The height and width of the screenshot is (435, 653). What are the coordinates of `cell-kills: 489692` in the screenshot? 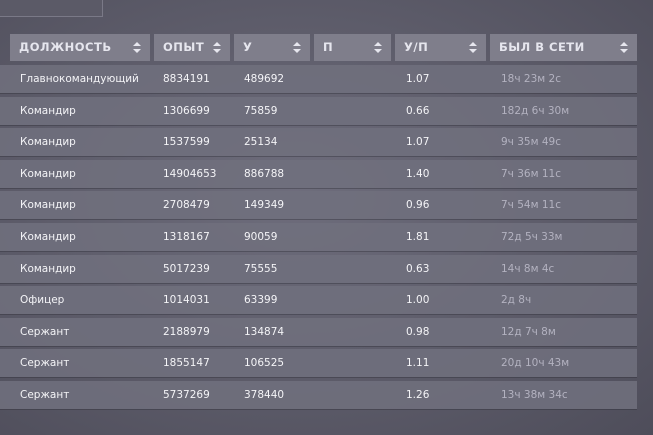 It's located at (264, 79).